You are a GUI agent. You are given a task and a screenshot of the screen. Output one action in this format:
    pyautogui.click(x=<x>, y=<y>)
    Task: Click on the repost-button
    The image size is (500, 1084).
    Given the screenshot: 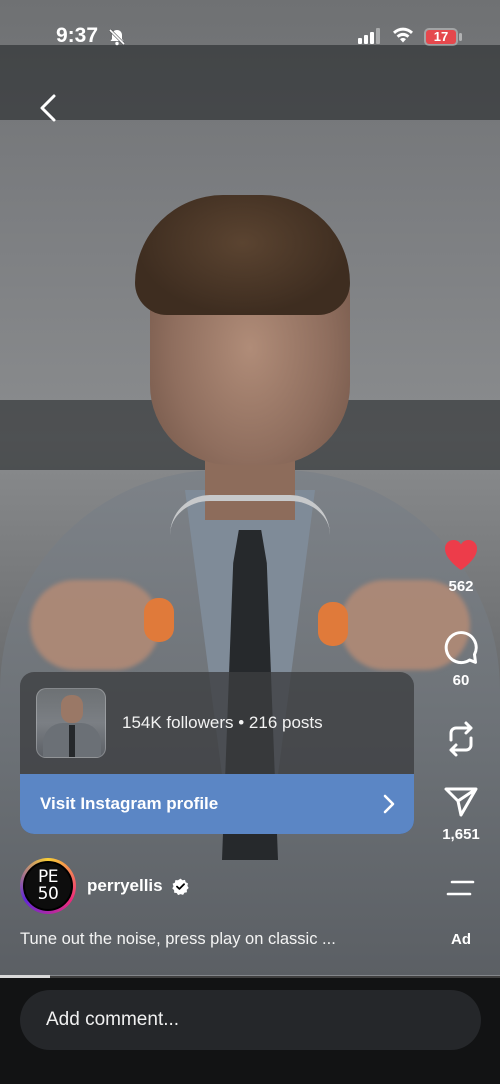 What is the action you would take?
    pyautogui.click(x=461, y=739)
    